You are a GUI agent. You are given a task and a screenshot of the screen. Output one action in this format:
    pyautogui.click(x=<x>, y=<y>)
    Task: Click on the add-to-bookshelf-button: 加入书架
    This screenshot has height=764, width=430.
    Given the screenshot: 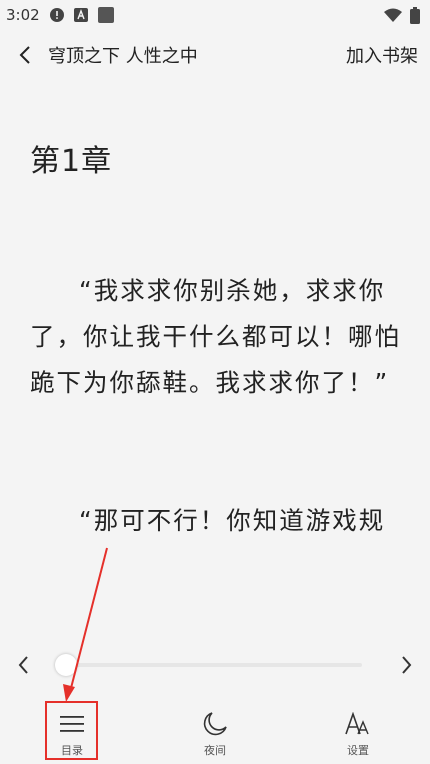 What is the action you would take?
    pyautogui.click(x=382, y=55)
    